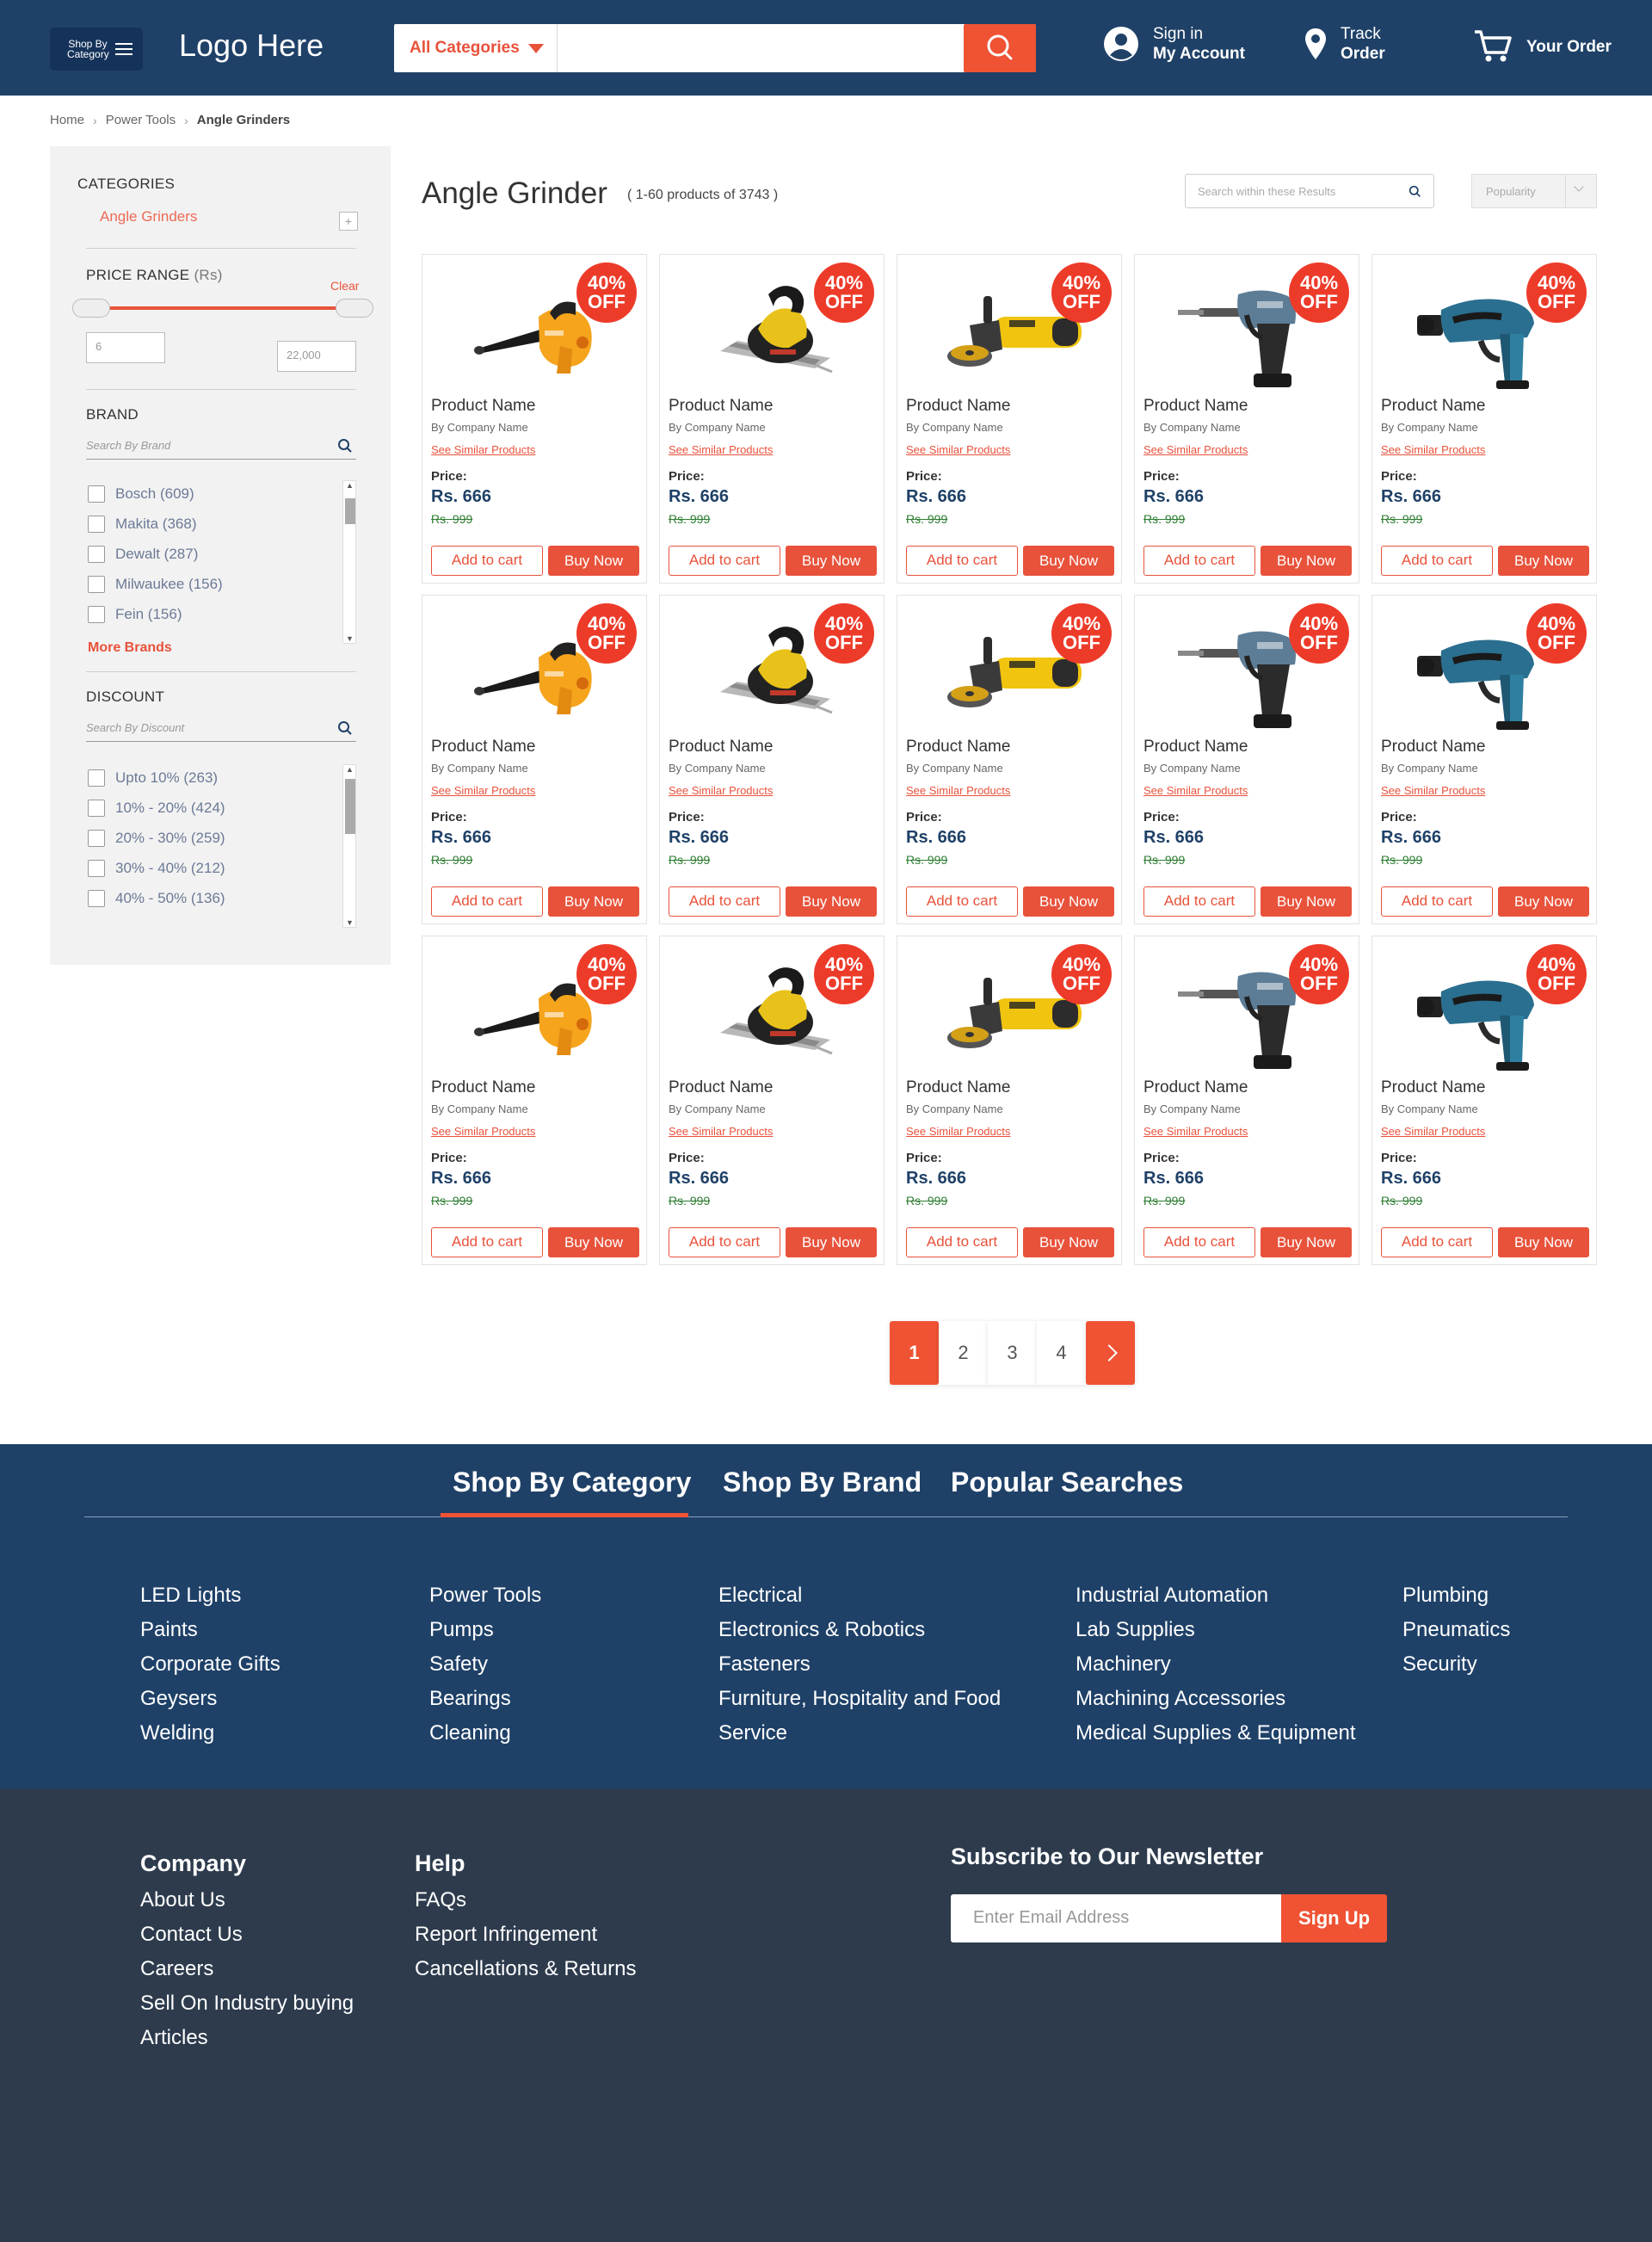 The image size is (1652, 2242). What do you see at coordinates (247, 1969) in the screenshot?
I see `footer-link: Careers` at bounding box center [247, 1969].